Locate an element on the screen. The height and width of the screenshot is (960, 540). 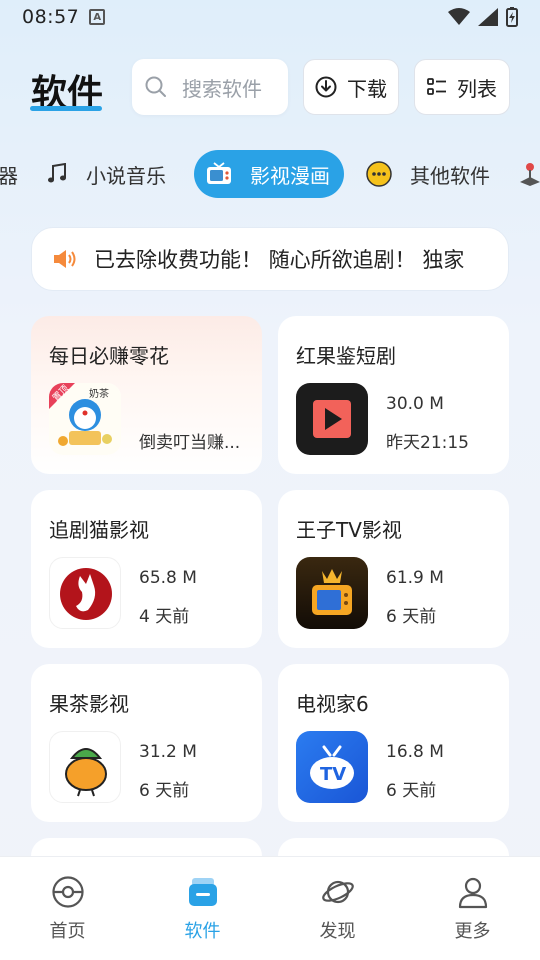
nav-more: 更多 is located at coordinates (472, 908).